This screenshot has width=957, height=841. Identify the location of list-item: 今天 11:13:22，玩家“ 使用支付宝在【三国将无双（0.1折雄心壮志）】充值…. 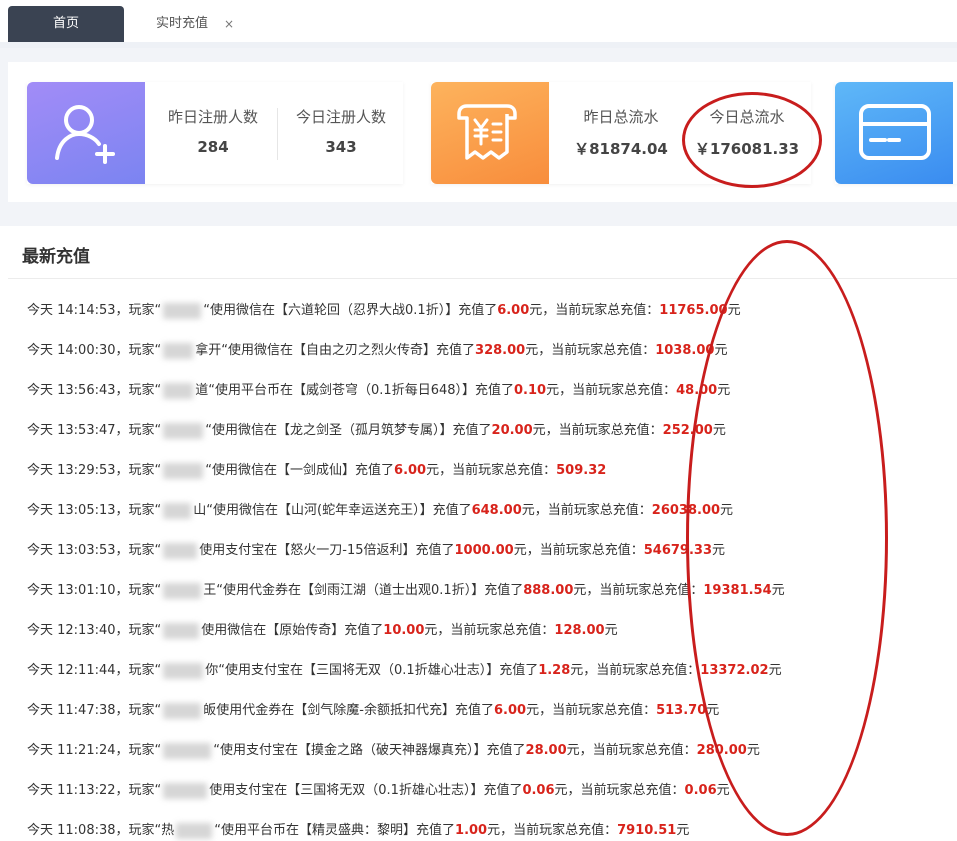
(406, 796).